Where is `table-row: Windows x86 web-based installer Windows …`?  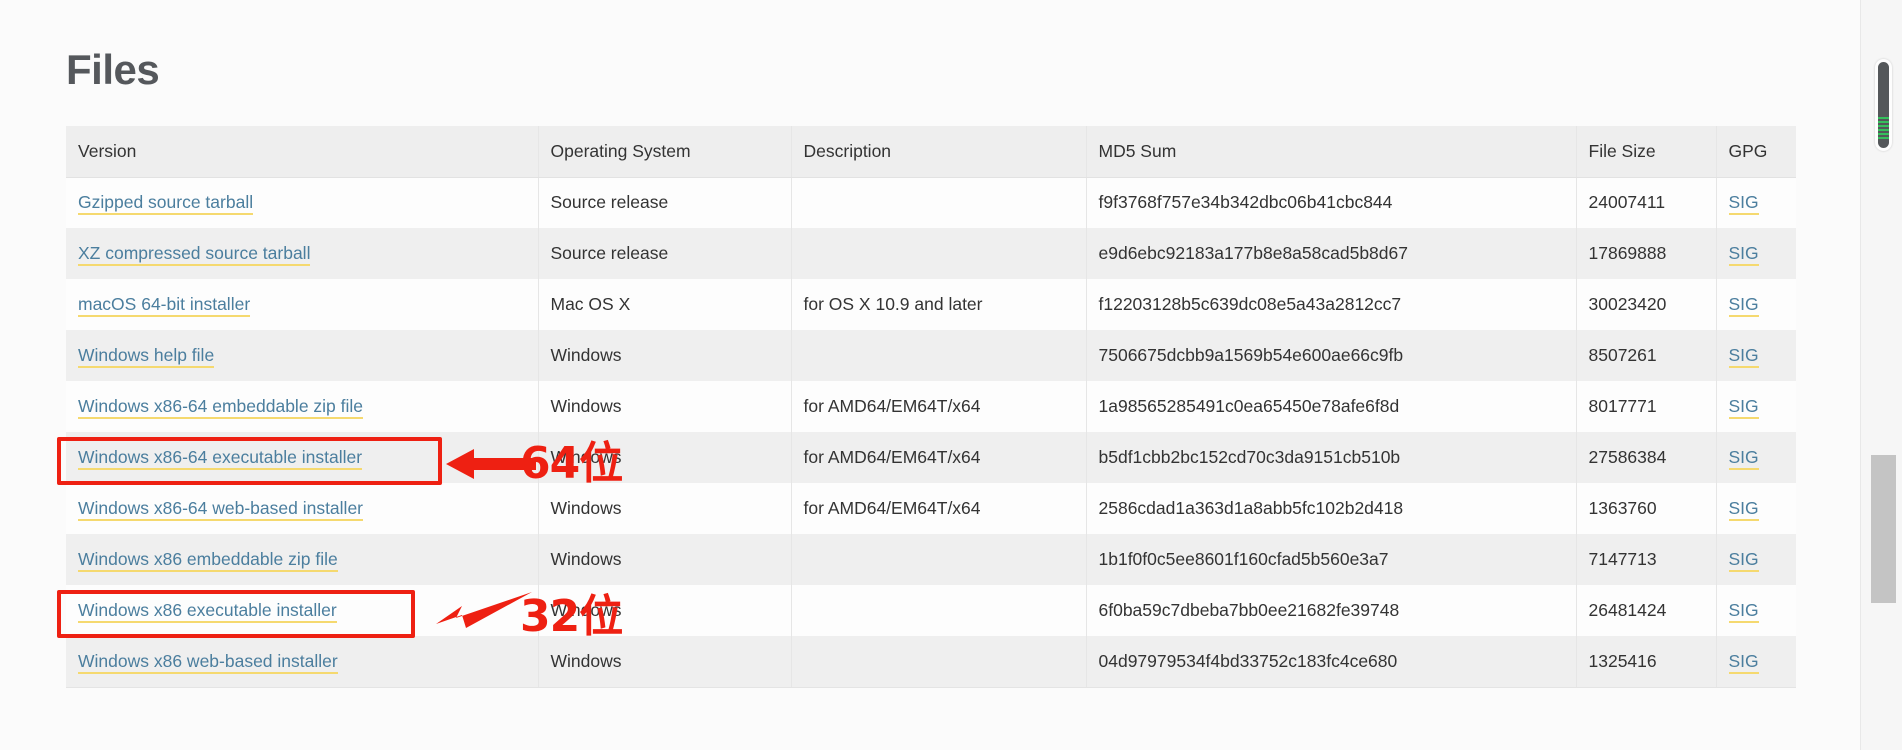
table-row: Windows x86 web-based installer Windows … is located at coordinates (931, 662).